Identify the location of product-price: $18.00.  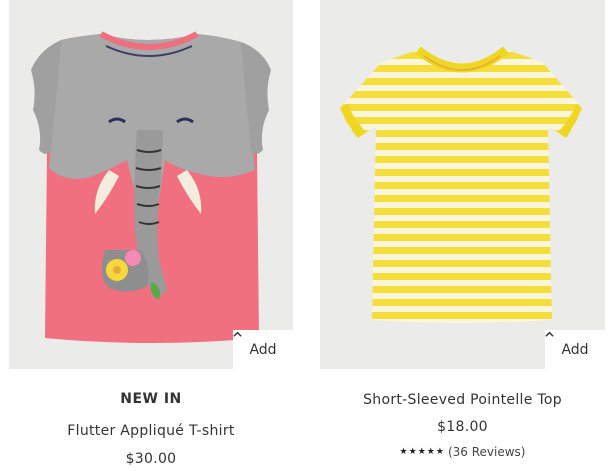
(462, 427).